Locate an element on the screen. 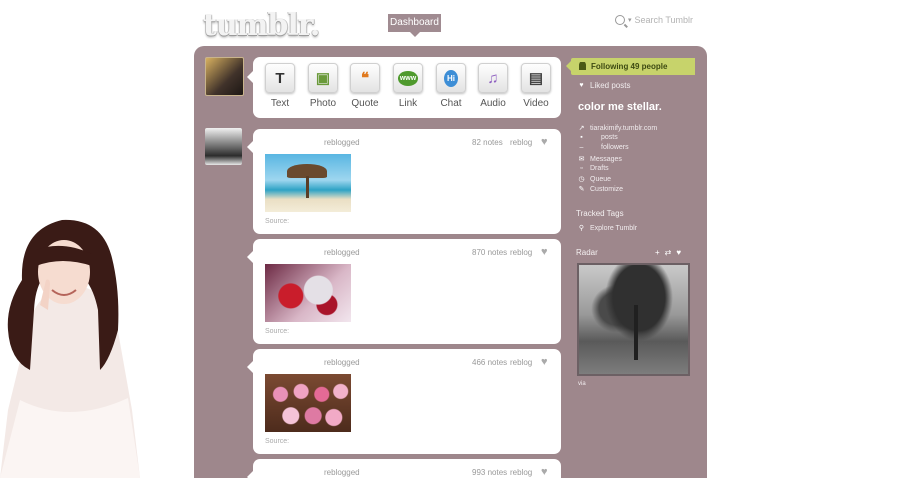 Image resolution: width=900 pixels, height=489 pixels. search-icon: ⚲ is located at coordinates (581, 228).